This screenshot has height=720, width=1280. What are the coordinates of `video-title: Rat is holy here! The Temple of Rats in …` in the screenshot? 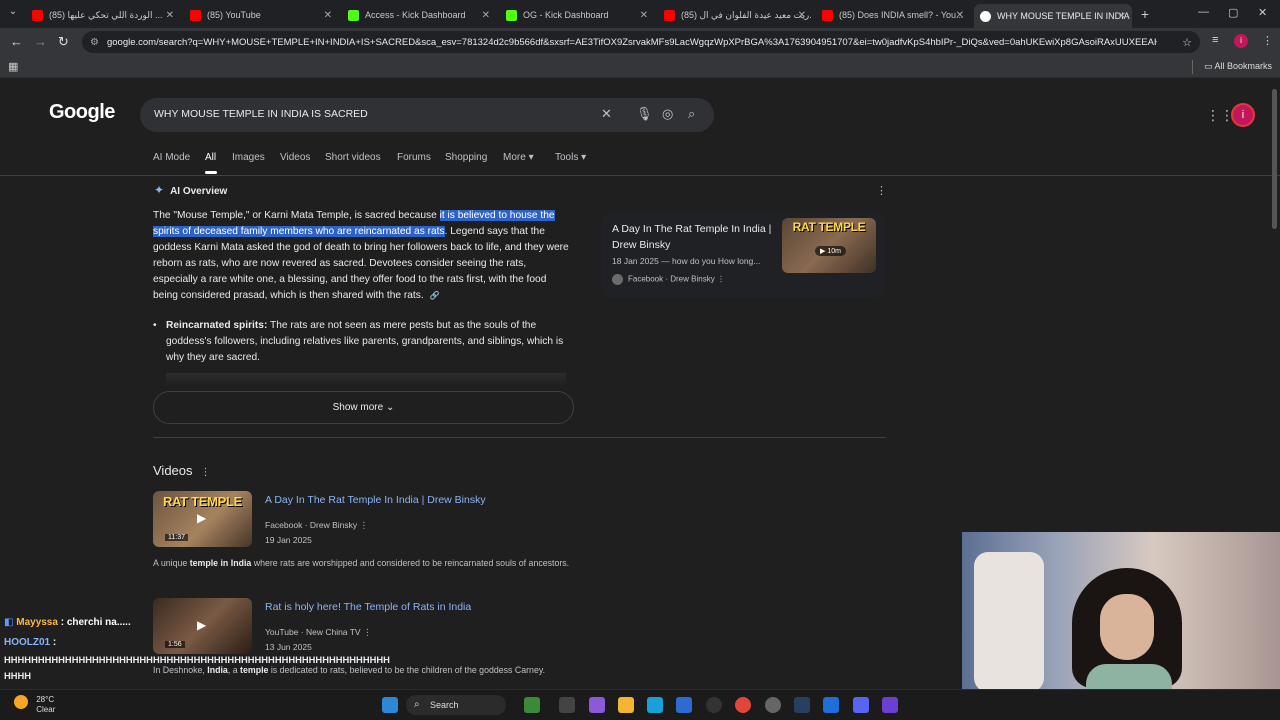 It's located at (368, 607).